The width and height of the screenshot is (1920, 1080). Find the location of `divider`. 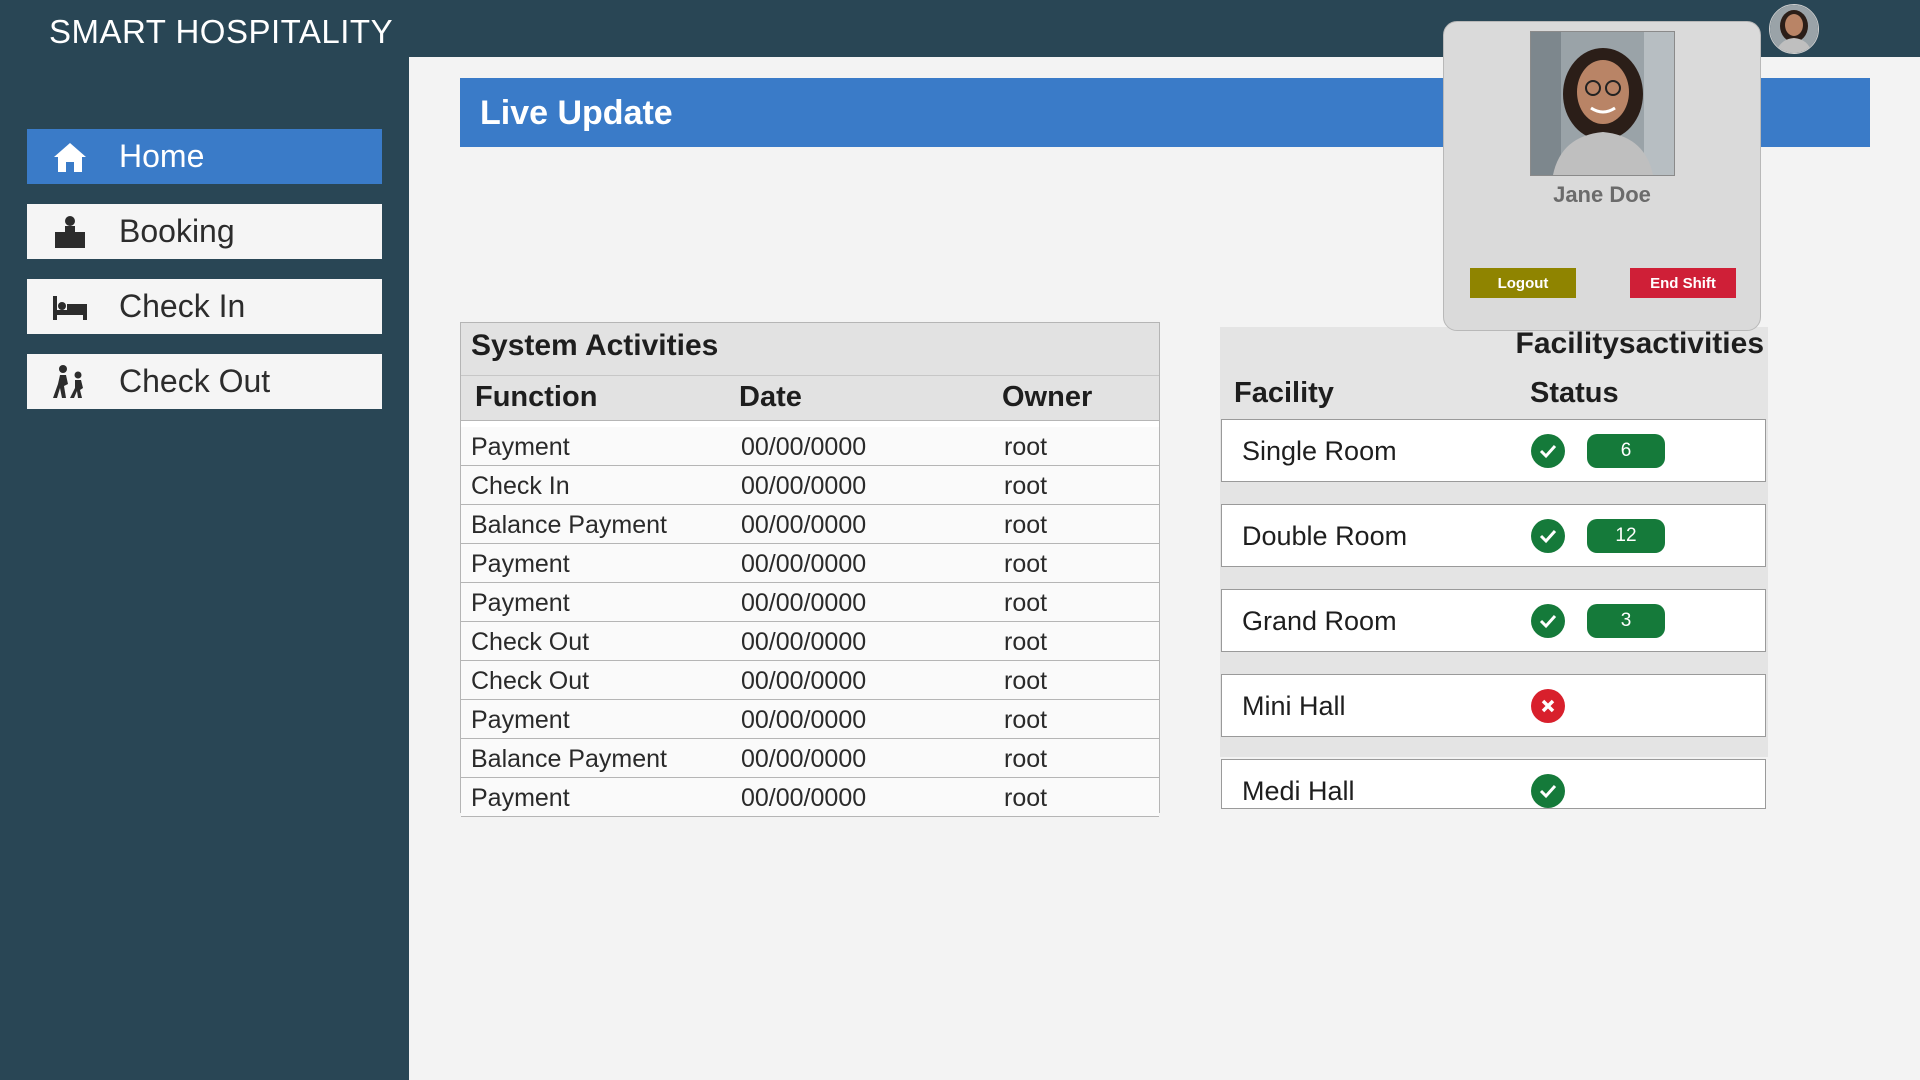

divider is located at coordinates (1493, 808).